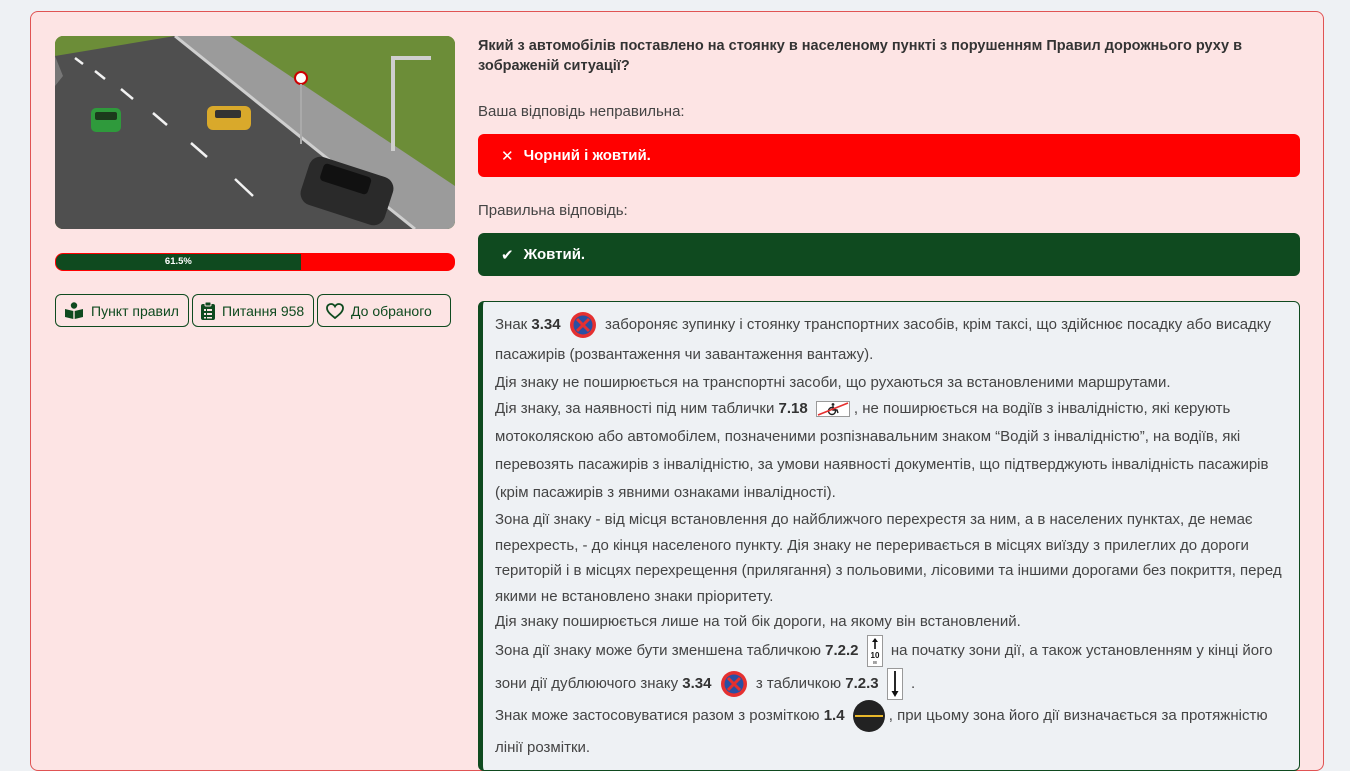  What do you see at coordinates (391, 310) in the screenshot?
I see `favorites-button-label: До обраного` at bounding box center [391, 310].